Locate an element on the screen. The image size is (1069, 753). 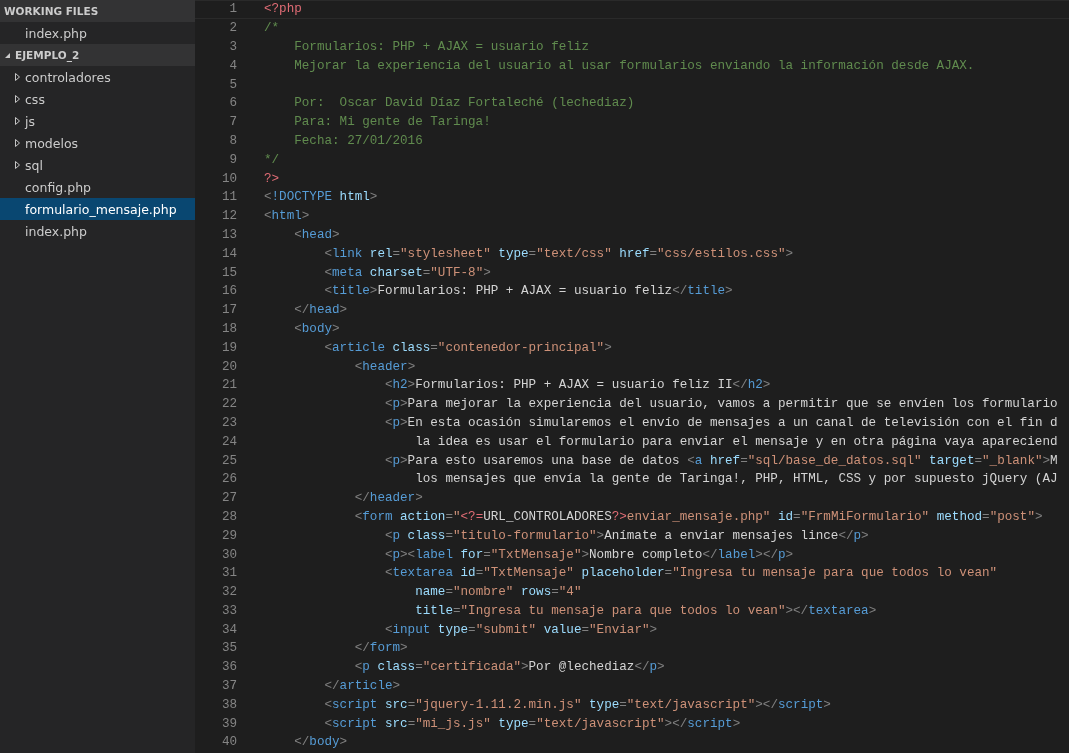
code-line: </head> is located at coordinates (321, 310).